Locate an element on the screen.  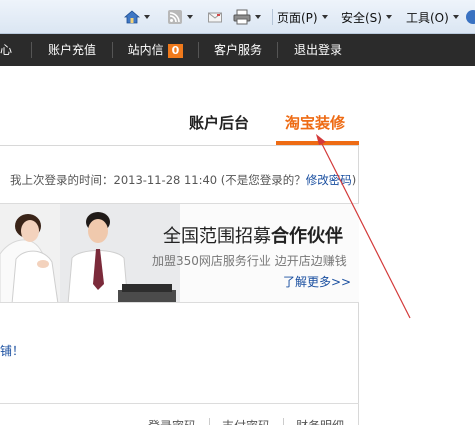
tab-taobao-decoration: 淘宝装修 is located at coordinates (315, 122).